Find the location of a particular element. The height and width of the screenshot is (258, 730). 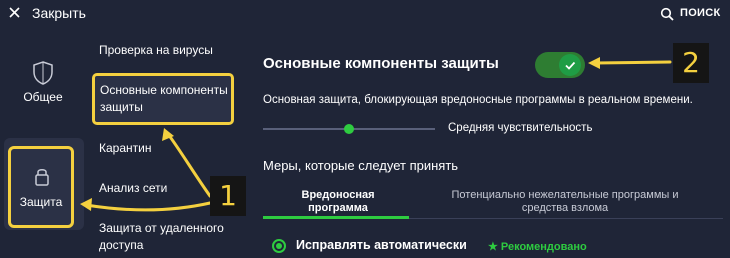

arrow-1-to-protection is located at coordinates (148, 206).